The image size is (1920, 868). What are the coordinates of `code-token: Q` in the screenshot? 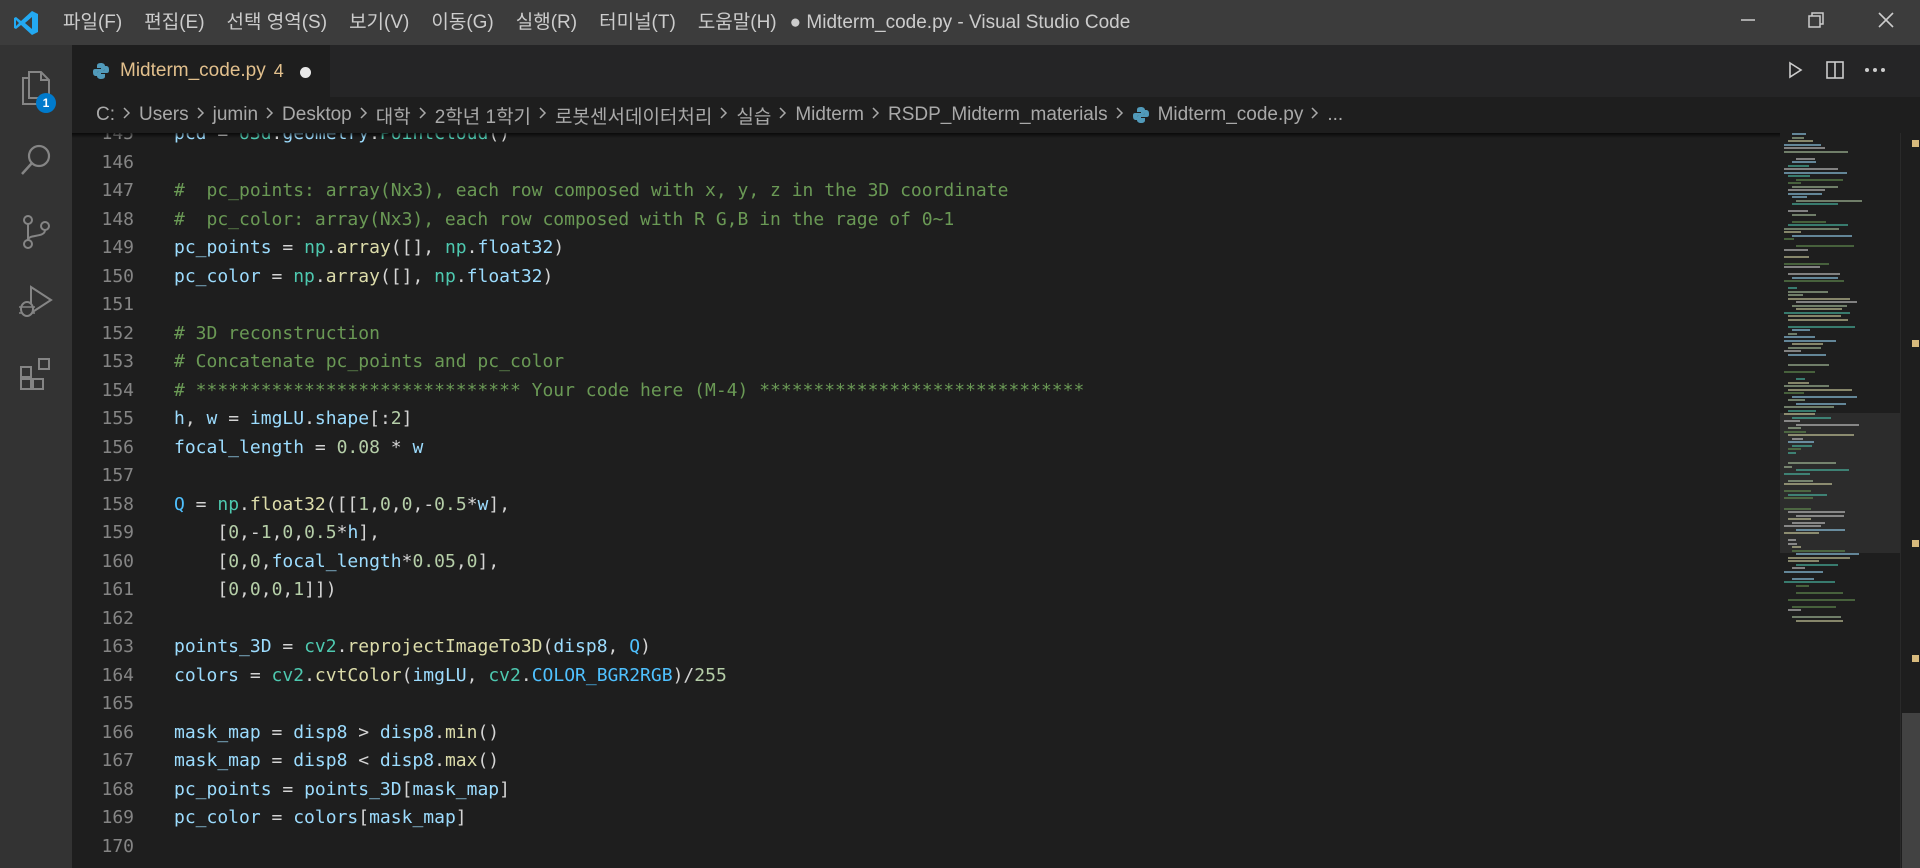 It's located at (179, 504).